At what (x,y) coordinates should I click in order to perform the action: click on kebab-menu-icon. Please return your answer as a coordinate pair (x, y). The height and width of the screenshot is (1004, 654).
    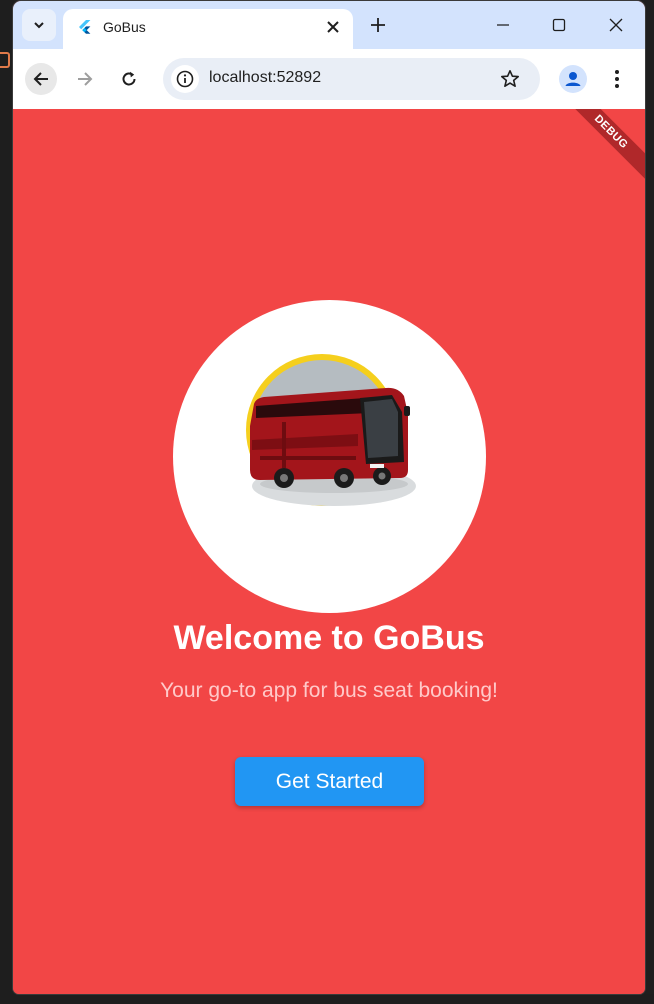
    Looking at the image, I should click on (617, 79).